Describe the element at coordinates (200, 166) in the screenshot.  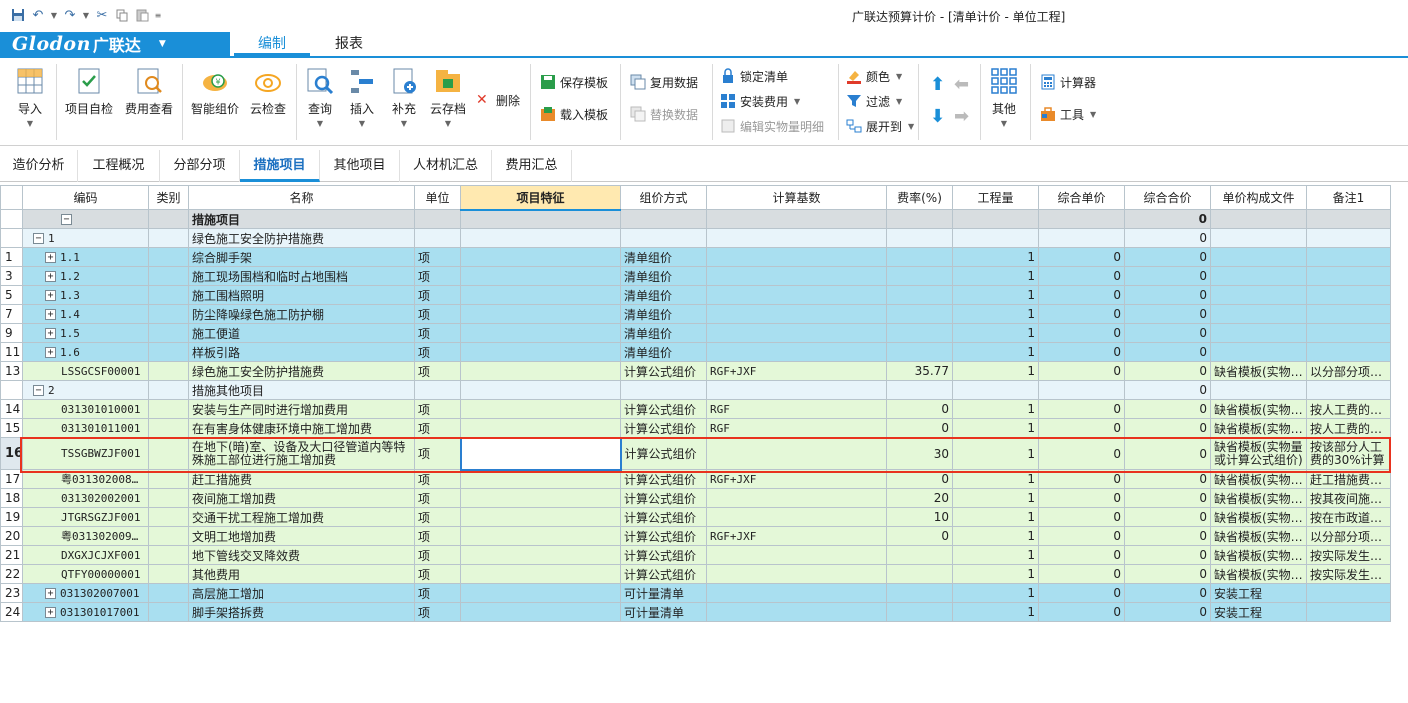
I see `tab-sub-items: 分部分项` at that location.